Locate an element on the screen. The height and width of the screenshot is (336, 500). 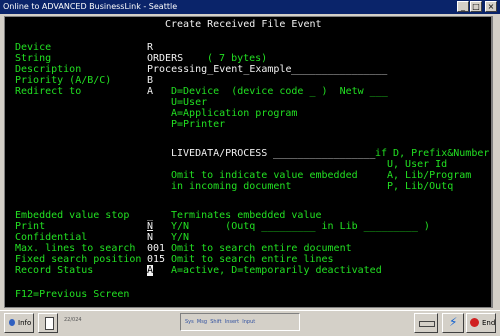
clipboard-icon is located at coordinates (49, 323).